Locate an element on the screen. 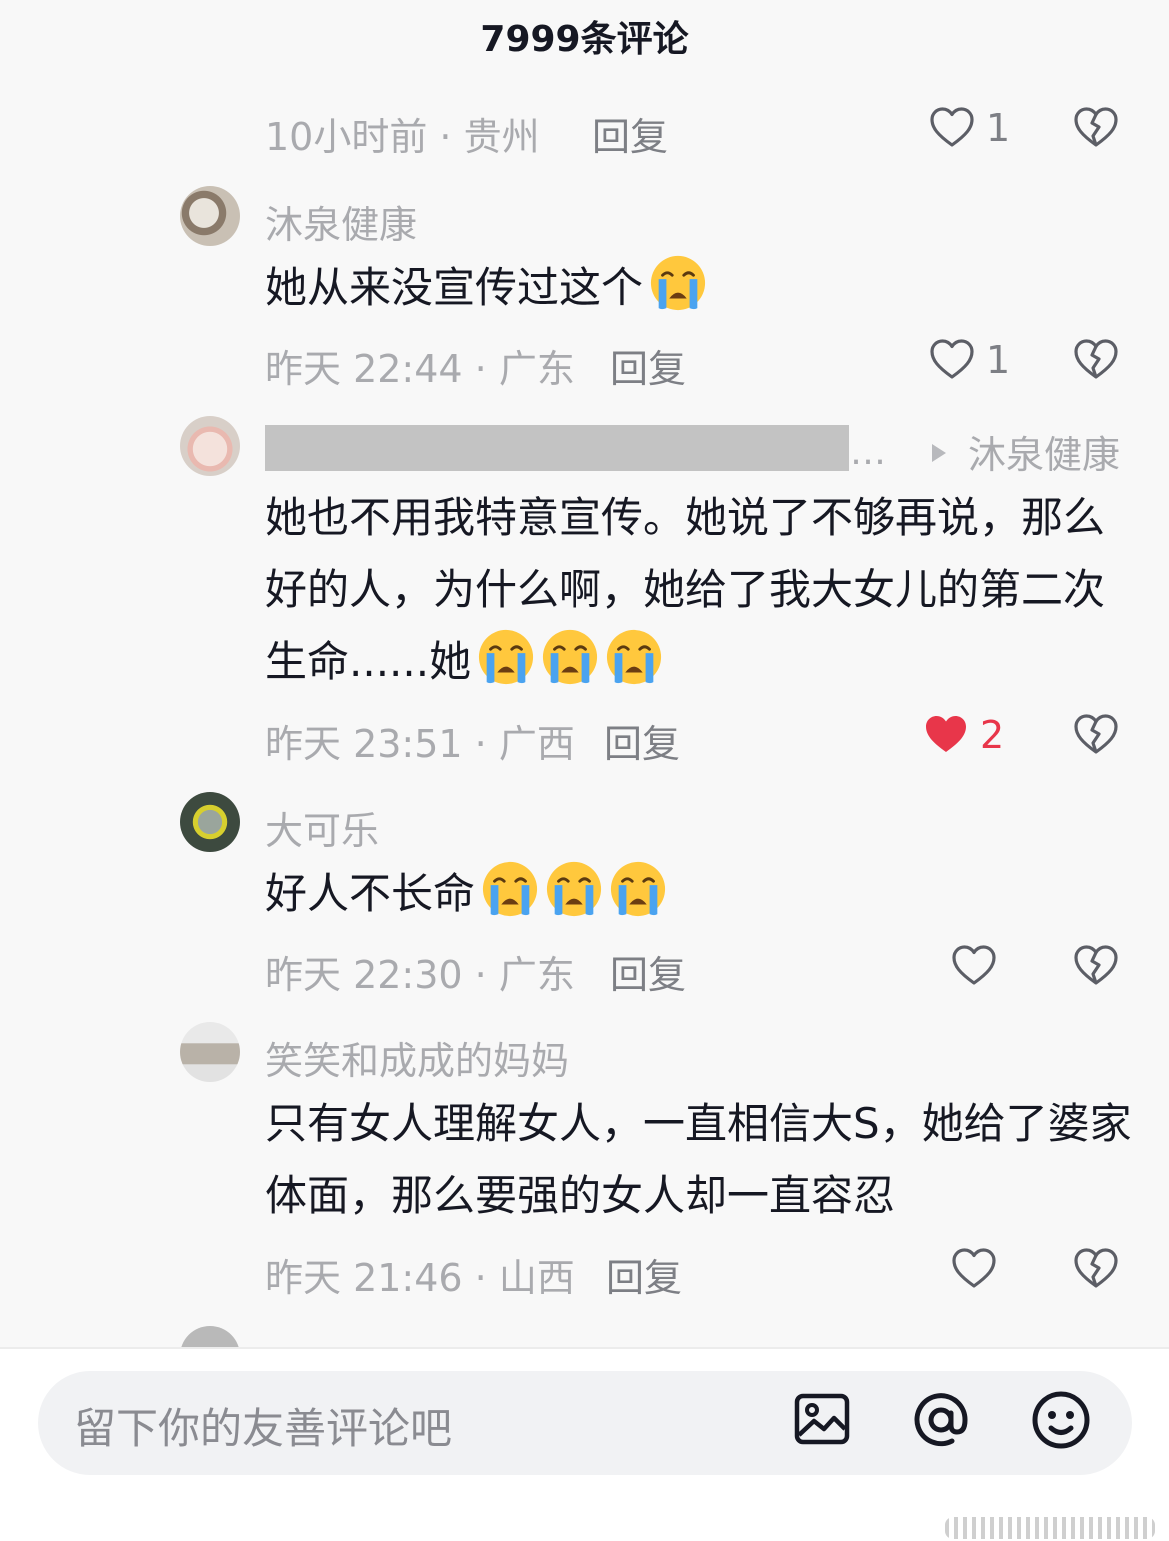  reply-to-target: 沐泉健康 is located at coordinates (1026, 451).